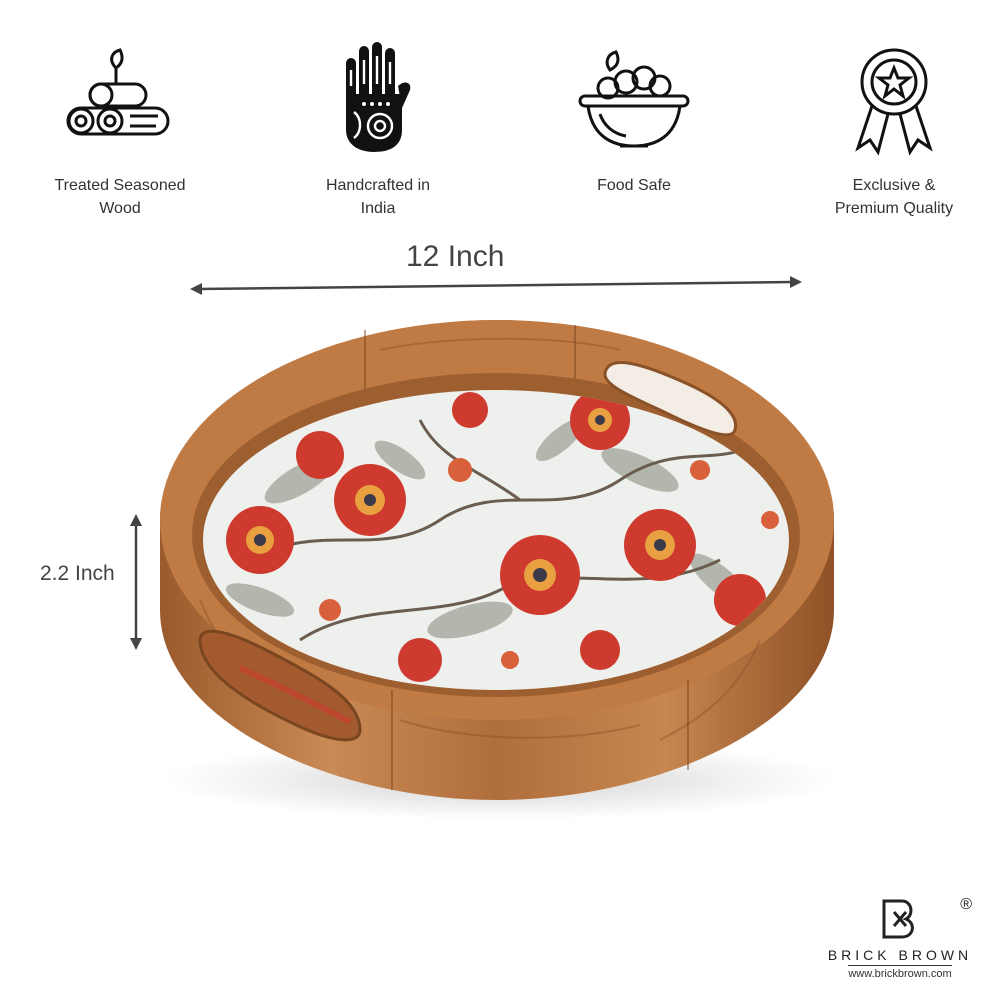 The height and width of the screenshot is (1004, 1004). What do you see at coordinates (898, 919) in the screenshot?
I see `brand-mark-icon` at bounding box center [898, 919].